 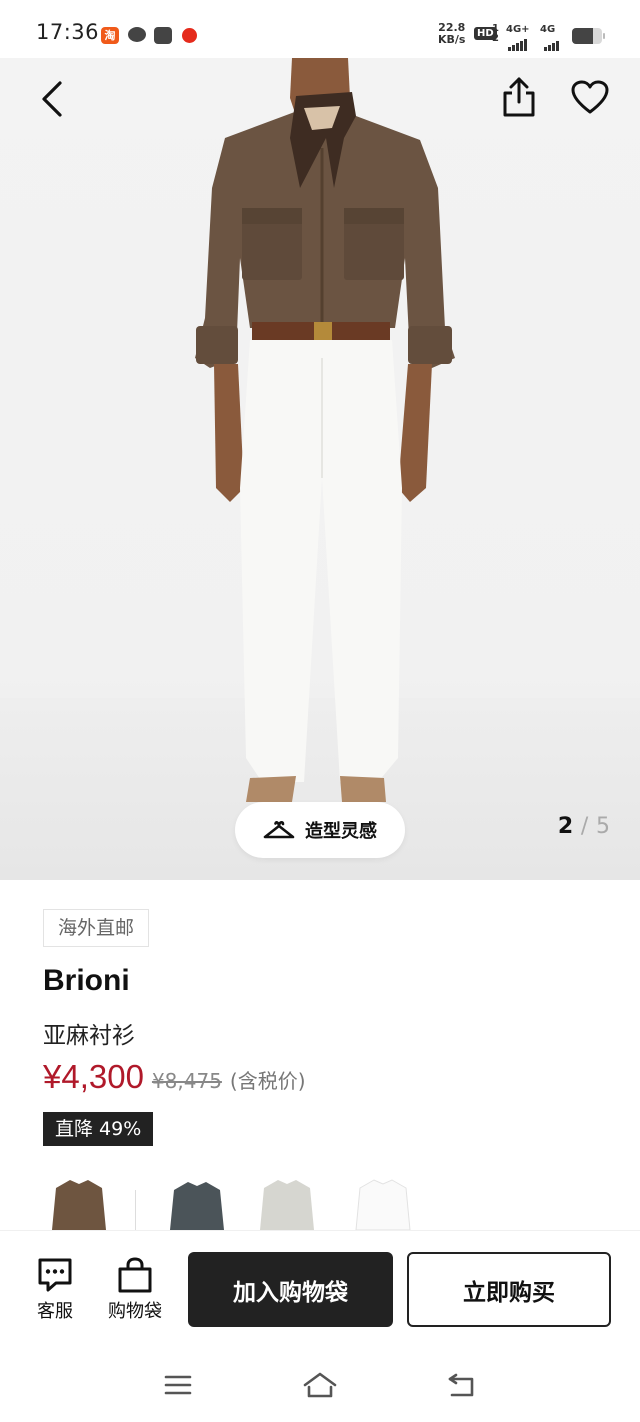 I want to click on customer-service-button: 客服, so click(x=55, y=1289).